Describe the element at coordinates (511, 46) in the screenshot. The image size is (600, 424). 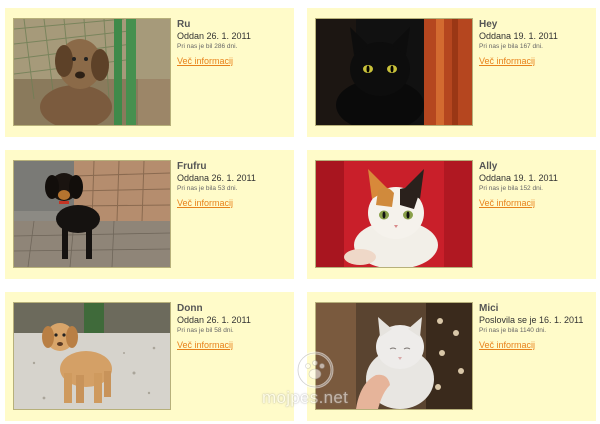
I see `stay-duration: Pri nas je bila 167 dni.` at that location.